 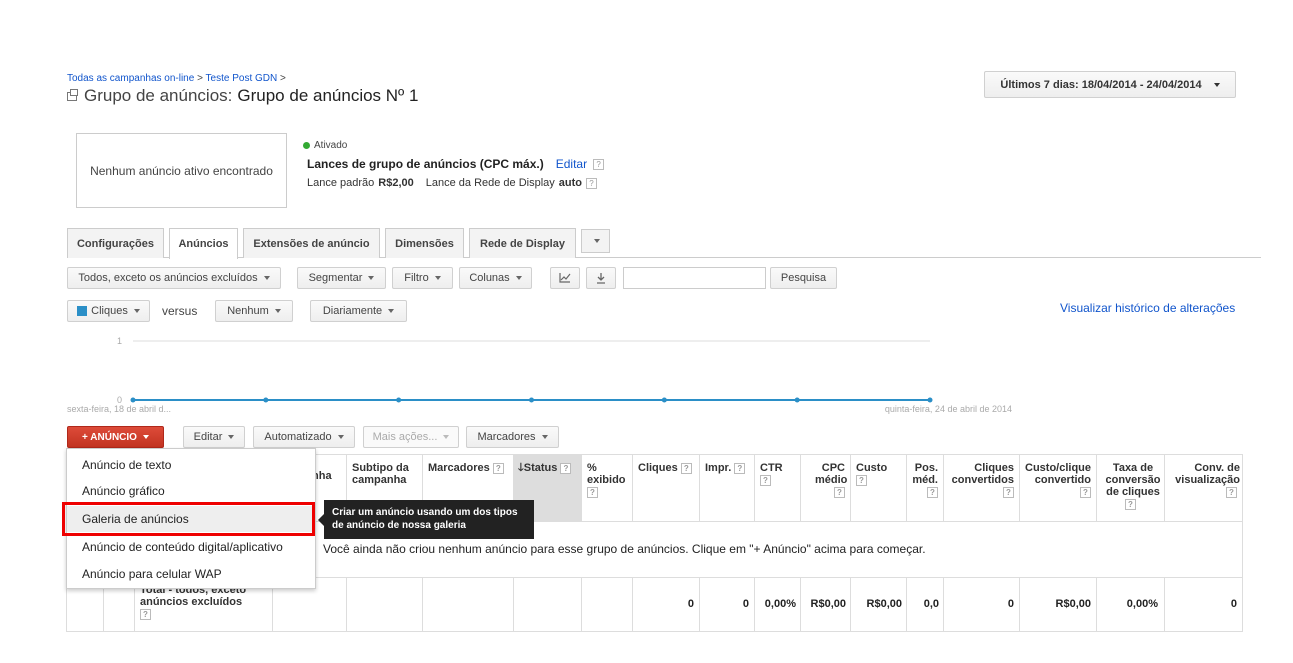 What do you see at coordinates (358, 311) in the screenshot?
I see `period-dropdown: Diariamente` at bounding box center [358, 311].